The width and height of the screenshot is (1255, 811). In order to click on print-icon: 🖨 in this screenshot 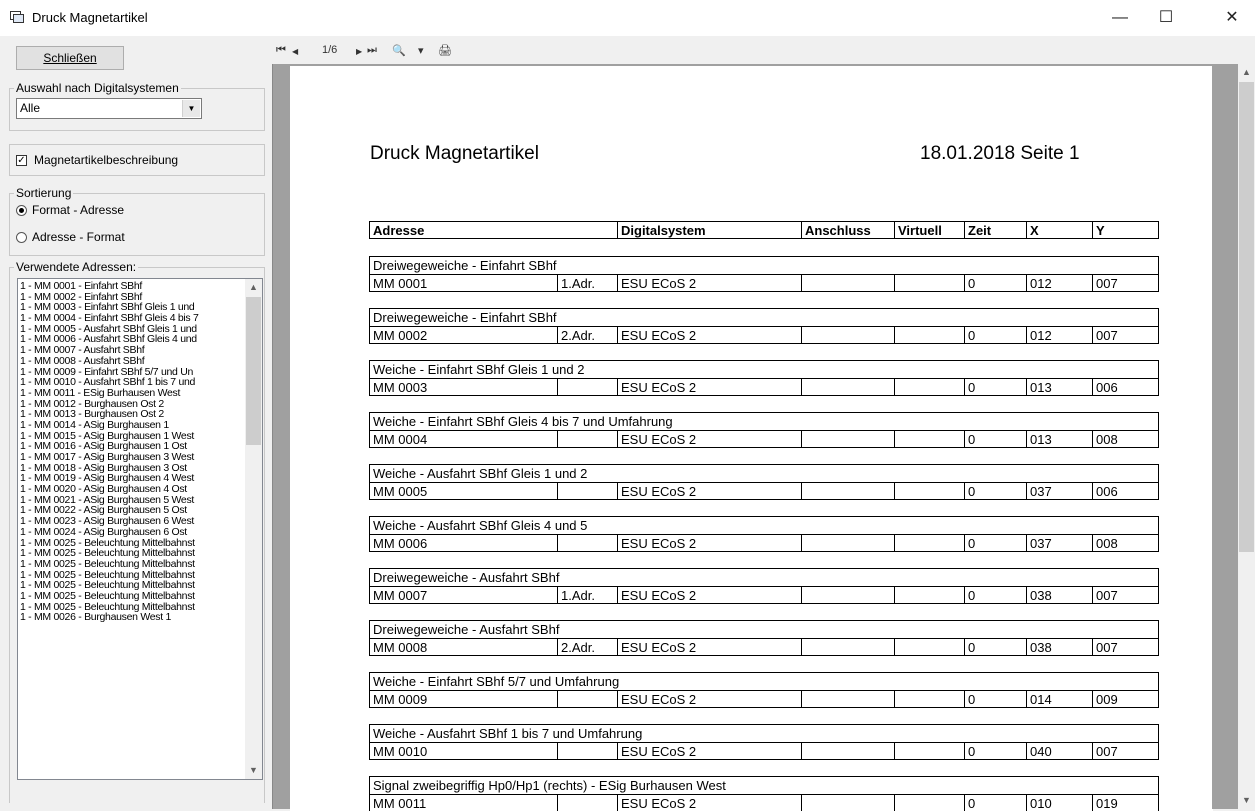, I will do `click(445, 50)`.